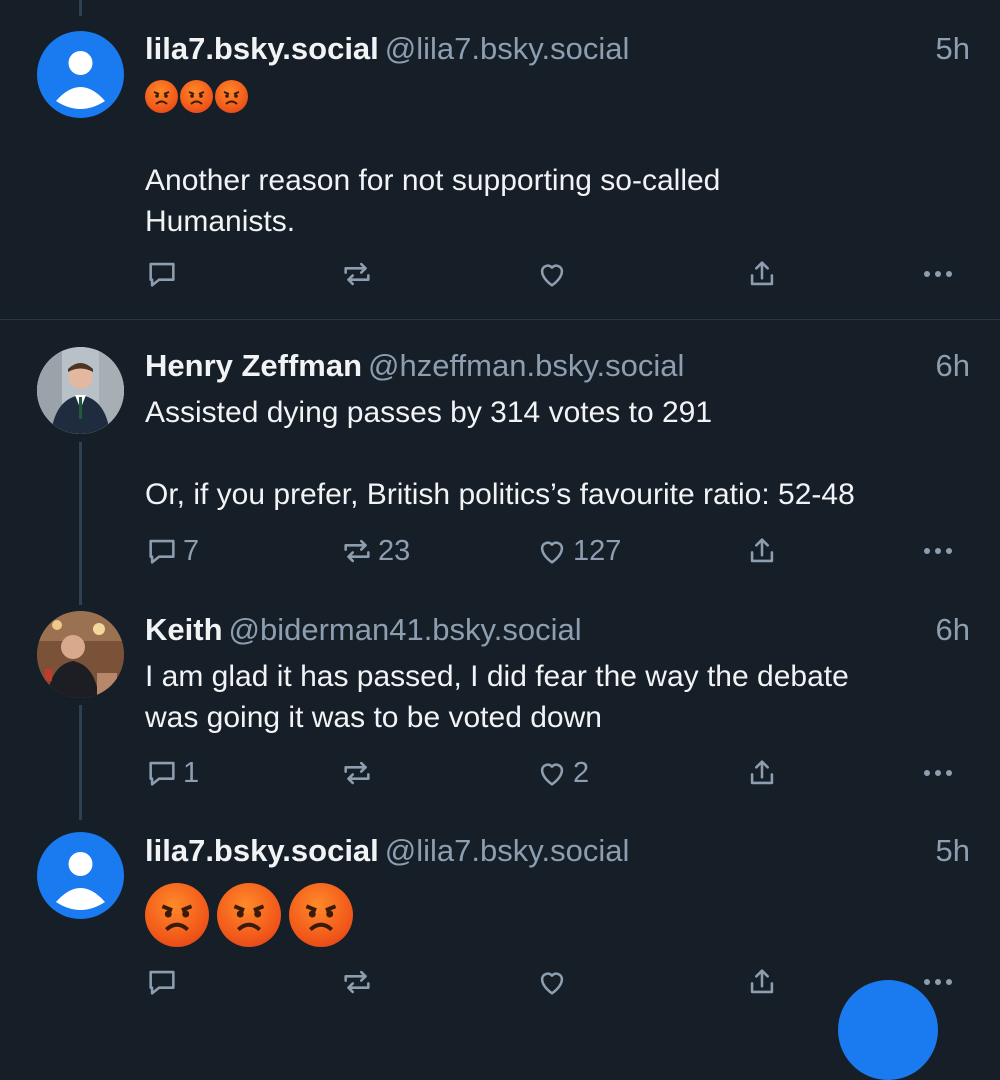 The image size is (1000, 1080). What do you see at coordinates (581, 772) in the screenshot?
I see `like-count: 2` at bounding box center [581, 772].